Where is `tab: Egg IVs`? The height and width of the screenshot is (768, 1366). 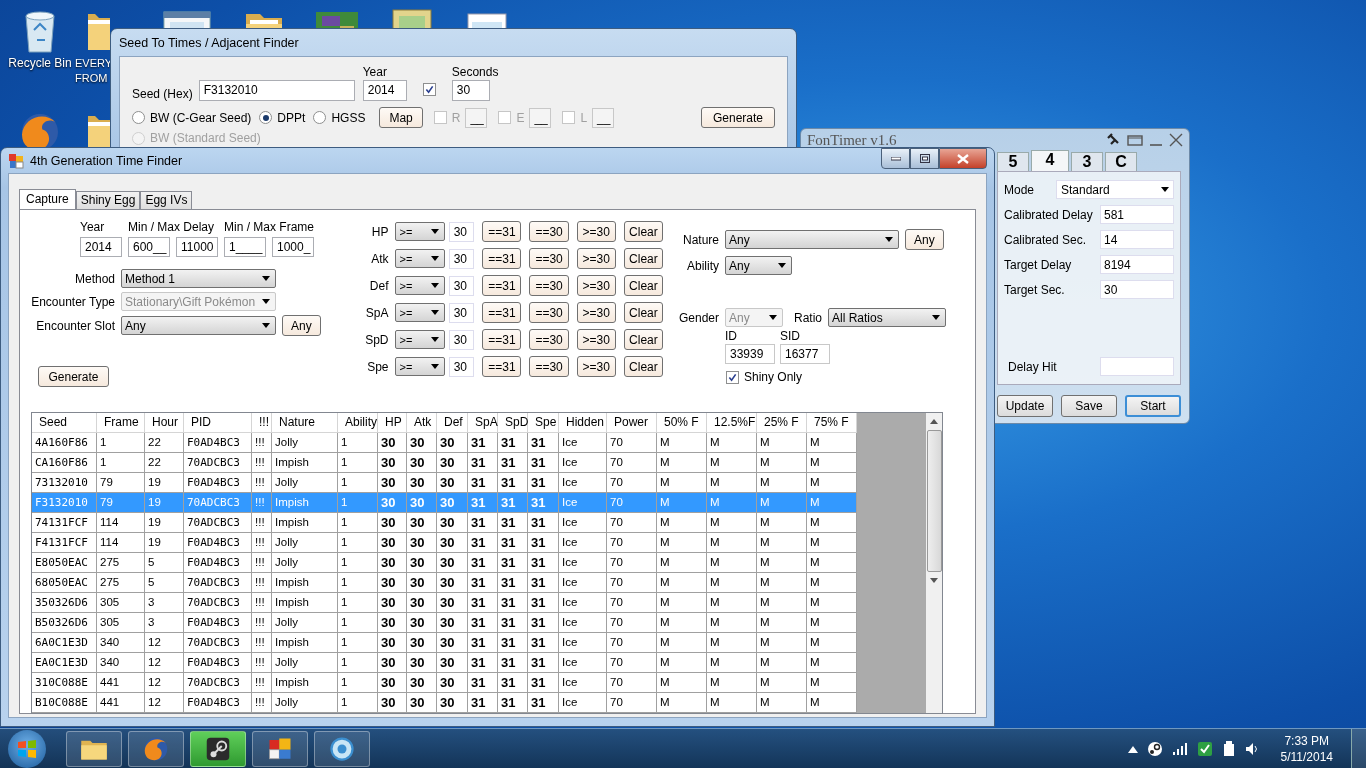 tab: Egg IVs is located at coordinates (166, 200).